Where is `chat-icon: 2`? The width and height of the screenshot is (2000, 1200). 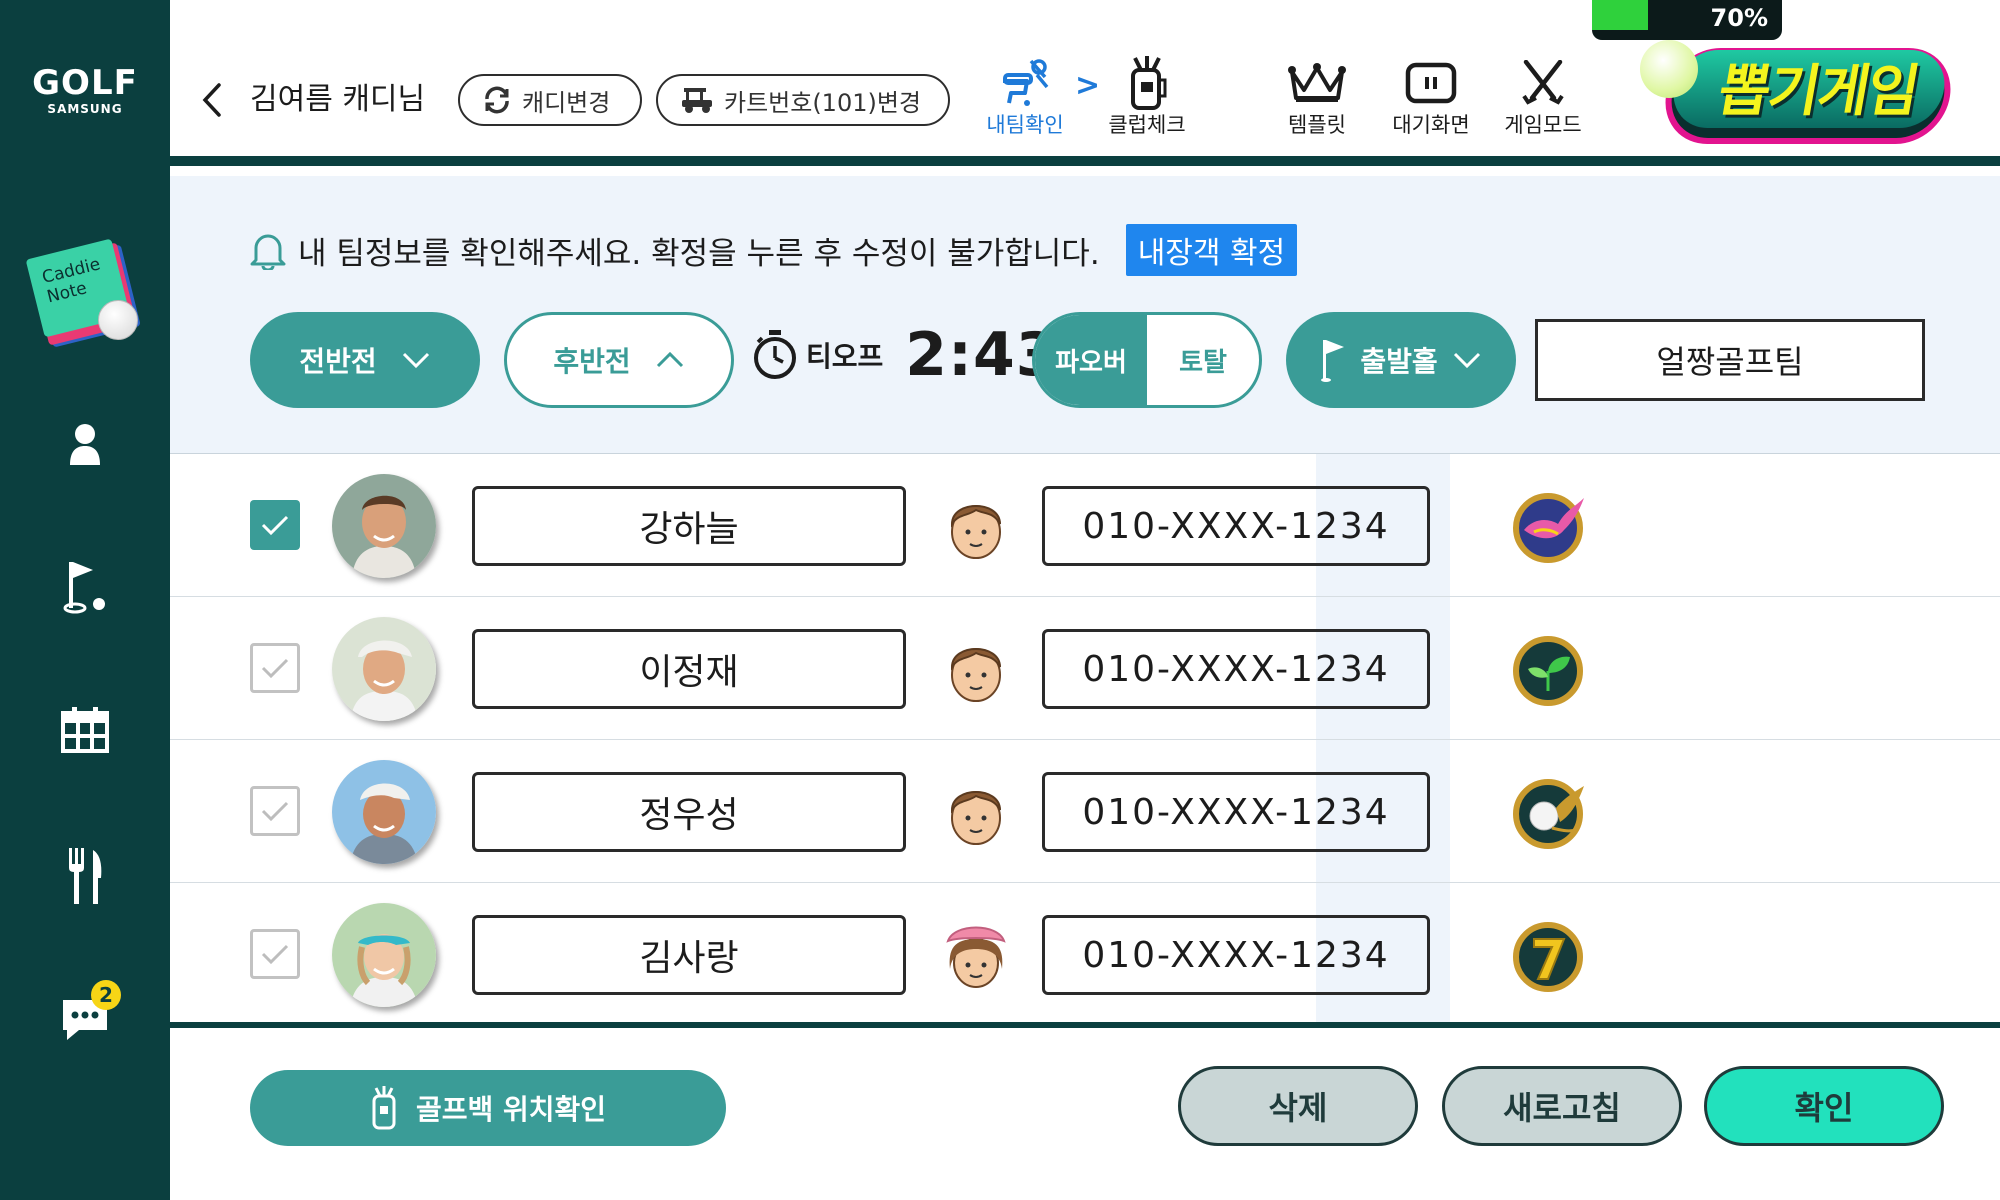
chat-icon: 2 is located at coordinates (88, 1015).